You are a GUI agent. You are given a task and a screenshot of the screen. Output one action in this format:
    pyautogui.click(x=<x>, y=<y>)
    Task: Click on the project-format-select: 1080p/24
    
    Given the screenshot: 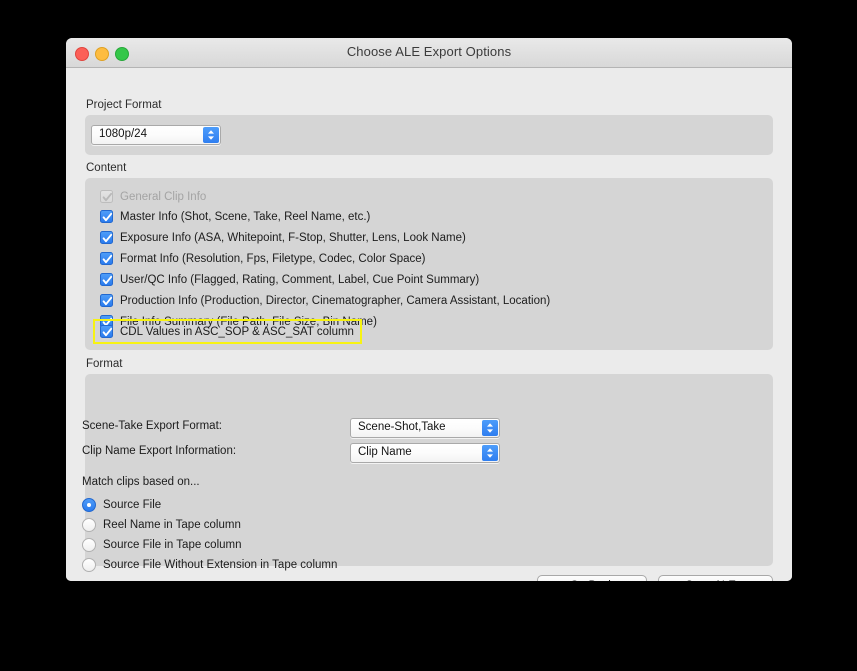 What is the action you would take?
    pyautogui.click(x=156, y=135)
    